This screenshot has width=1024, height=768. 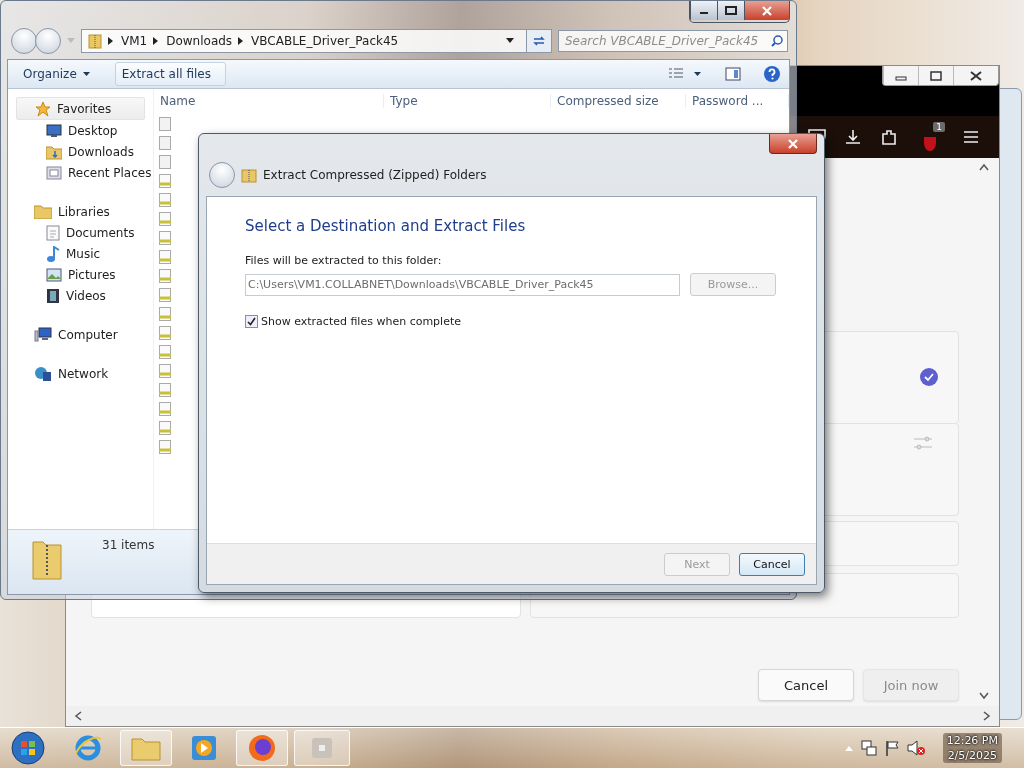 I want to click on web-button: Cancel, so click(x=806, y=685).